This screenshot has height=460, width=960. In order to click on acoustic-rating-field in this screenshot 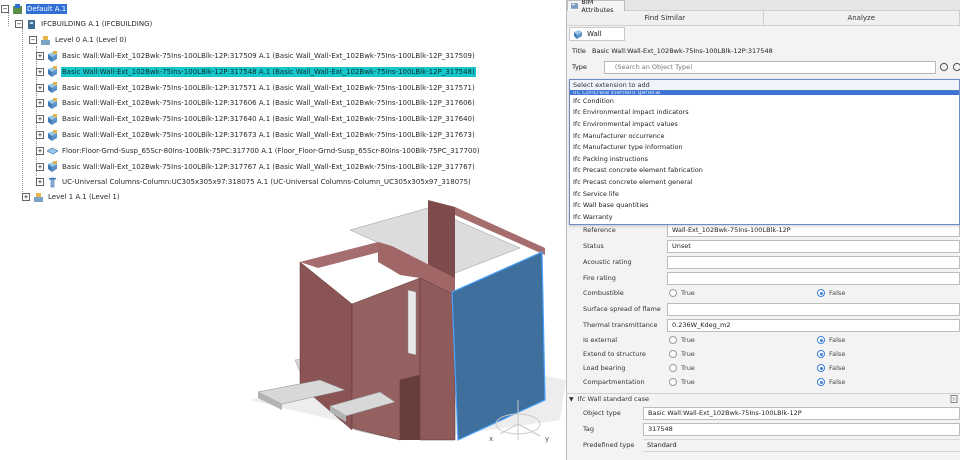, I will do `click(813, 262)`.